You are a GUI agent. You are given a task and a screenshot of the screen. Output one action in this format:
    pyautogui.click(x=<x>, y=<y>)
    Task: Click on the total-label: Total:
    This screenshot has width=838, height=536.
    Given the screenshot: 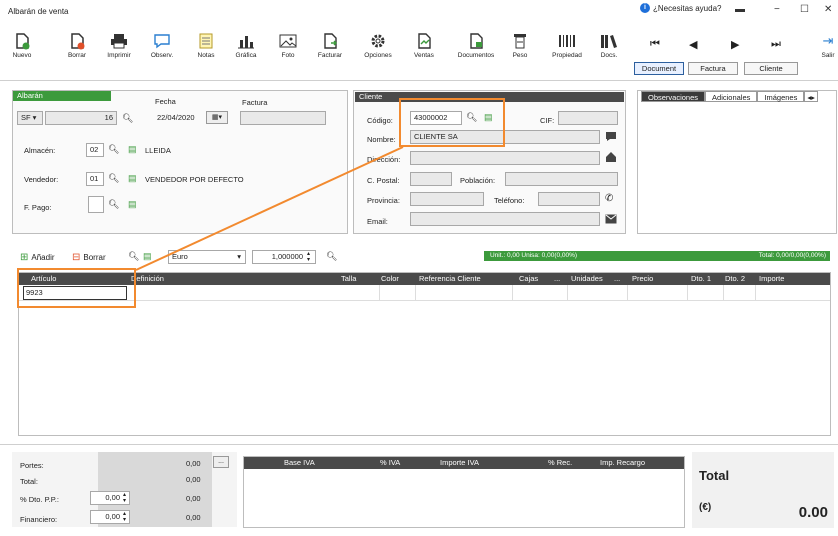 What is the action you would take?
    pyautogui.click(x=29, y=481)
    